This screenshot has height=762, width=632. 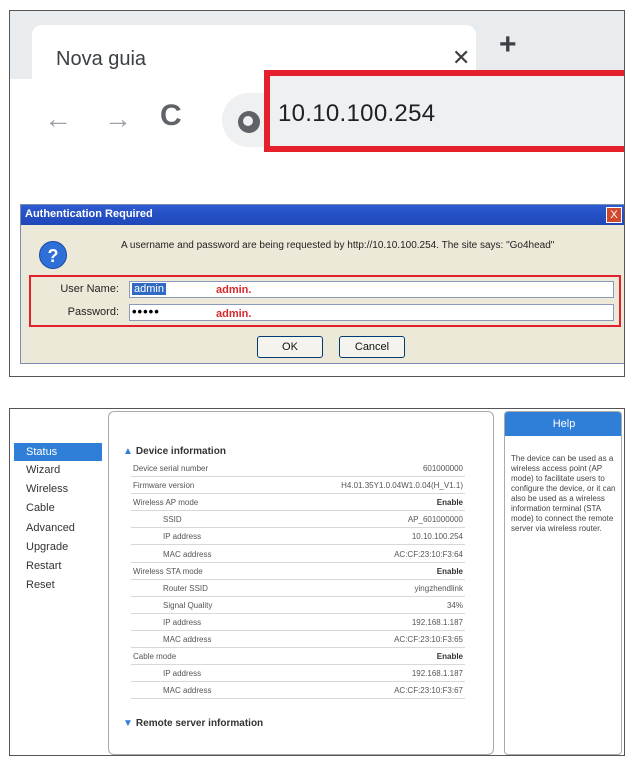 I want to click on row-value: 34%, so click(x=454, y=605).